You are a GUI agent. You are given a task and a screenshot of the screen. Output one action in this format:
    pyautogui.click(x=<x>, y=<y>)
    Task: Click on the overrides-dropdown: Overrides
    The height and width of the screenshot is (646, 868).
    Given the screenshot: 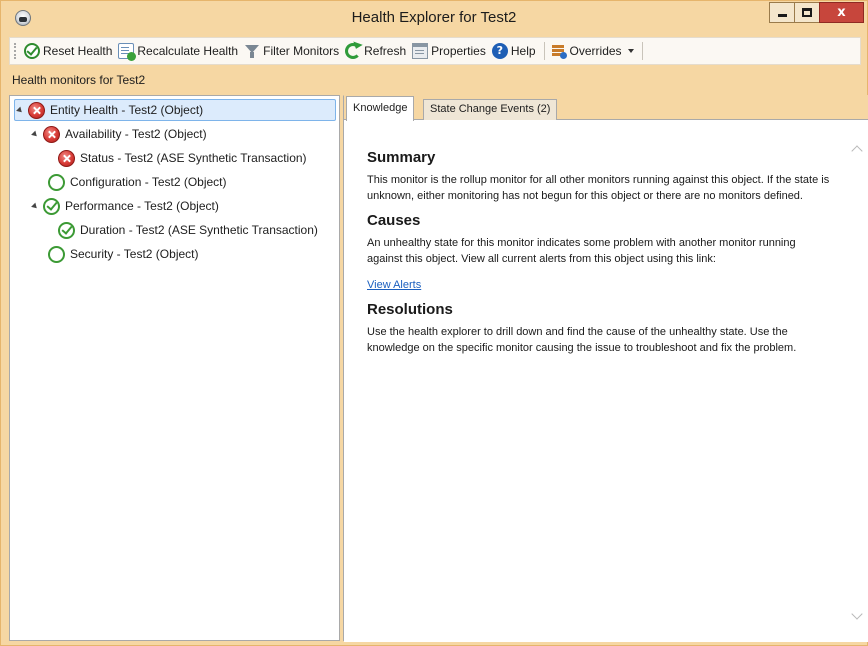 What is the action you would take?
    pyautogui.click(x=593, y=51)
    